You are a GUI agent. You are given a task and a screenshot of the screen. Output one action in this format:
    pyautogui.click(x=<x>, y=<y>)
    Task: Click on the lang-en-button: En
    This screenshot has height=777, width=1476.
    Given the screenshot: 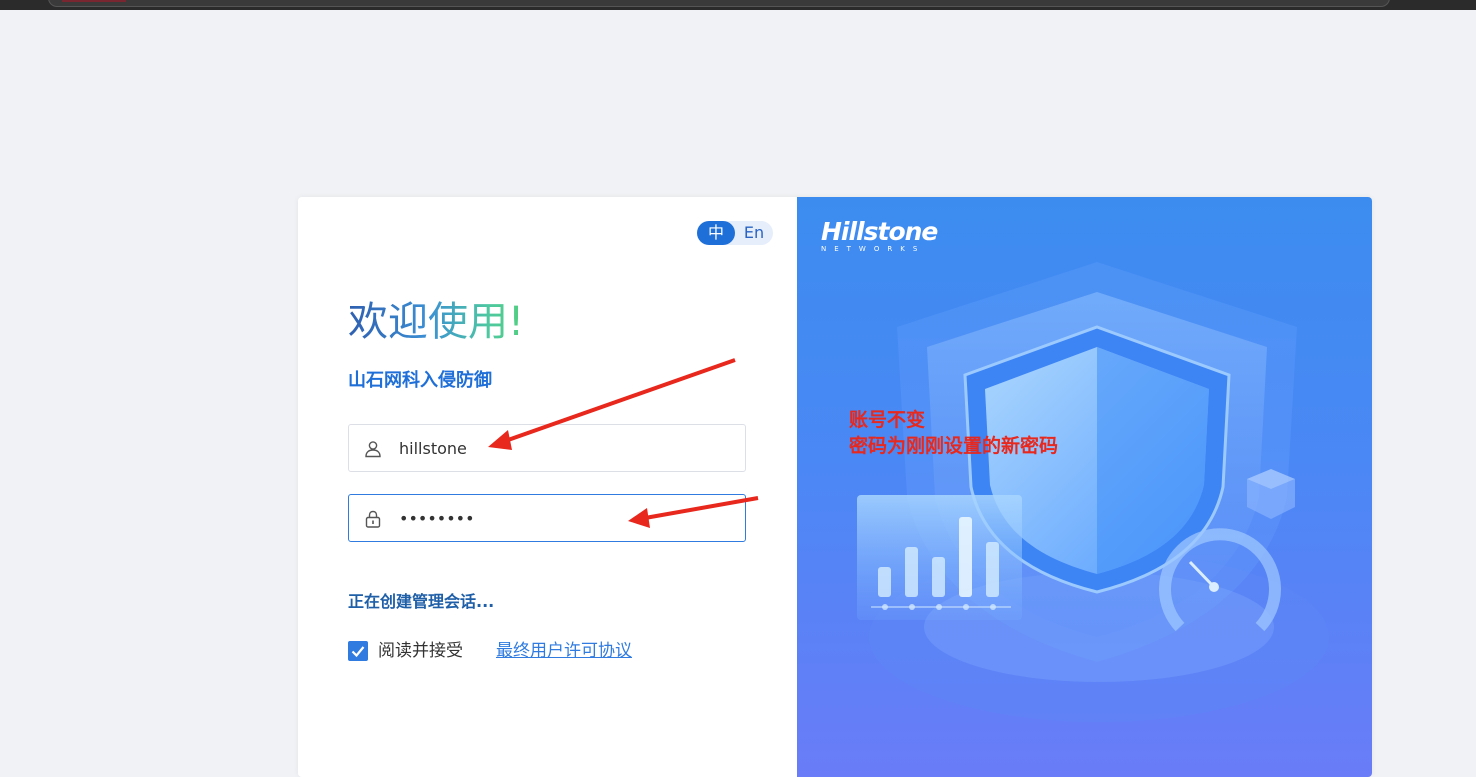 What is the action you would take?
    pyautogui.click(x=754, y=233)
    